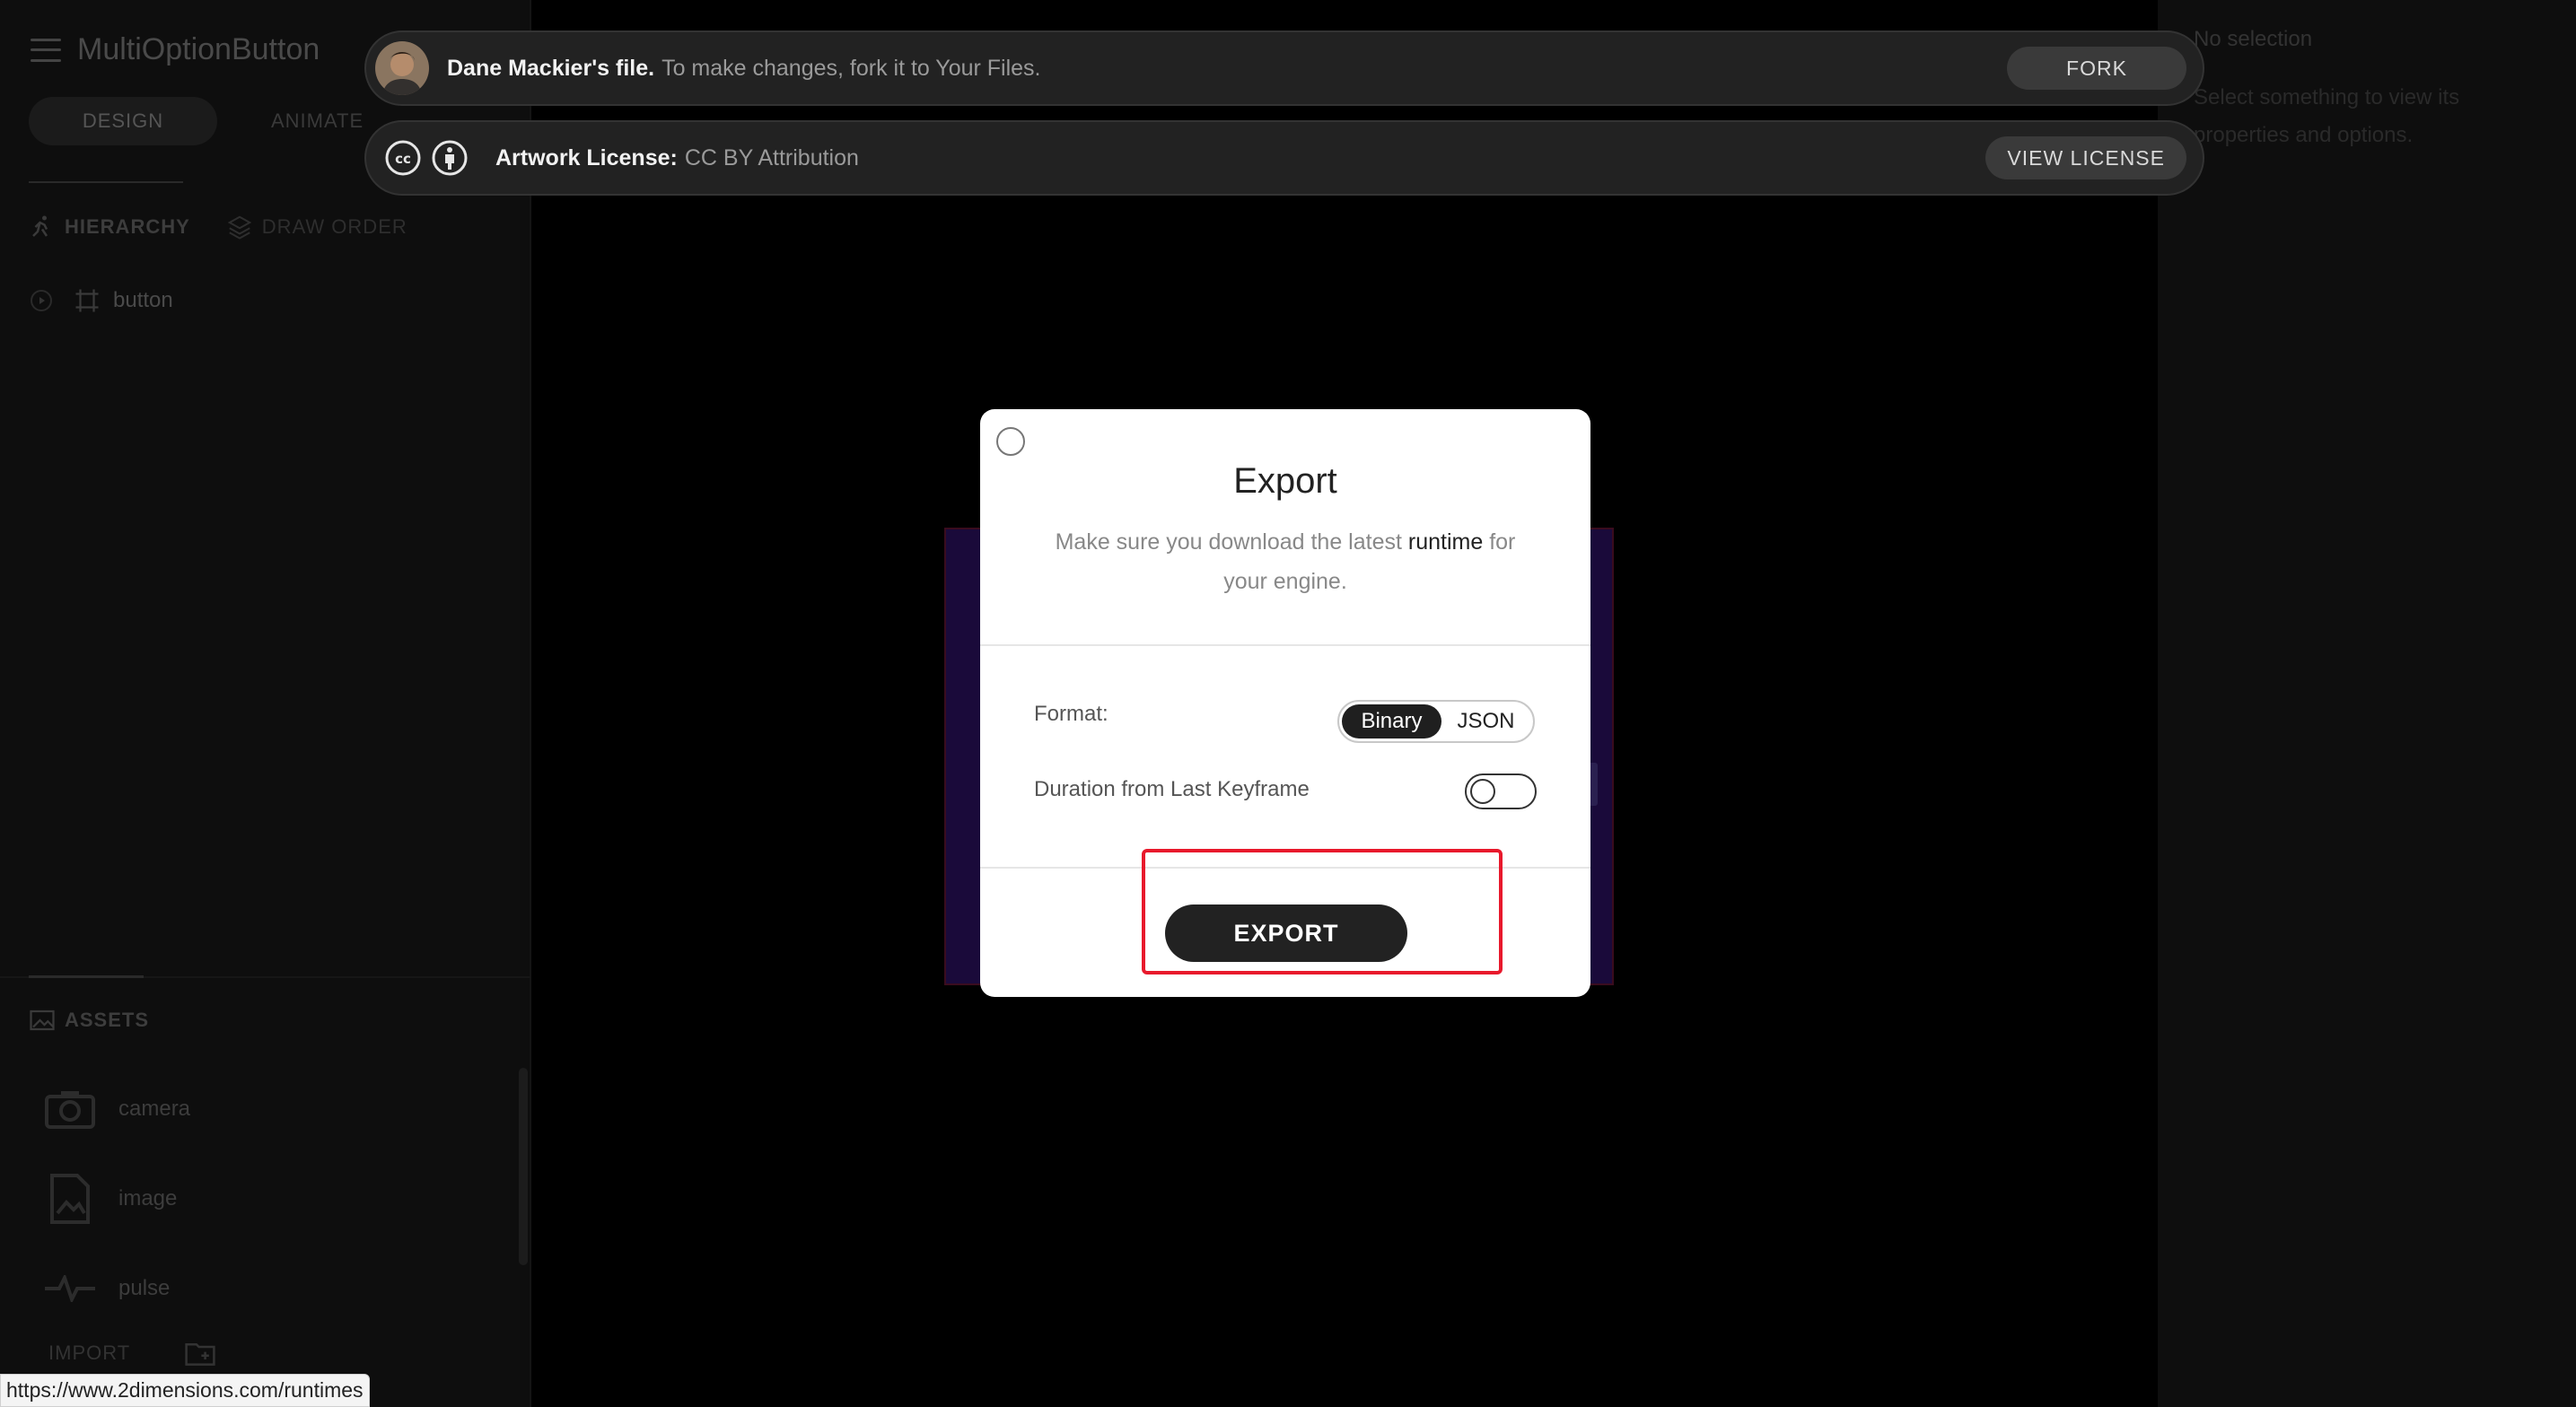 The height and width of the screenshot is (1407, 2576). I want to click on svg-text: cc, so click(403, 159).